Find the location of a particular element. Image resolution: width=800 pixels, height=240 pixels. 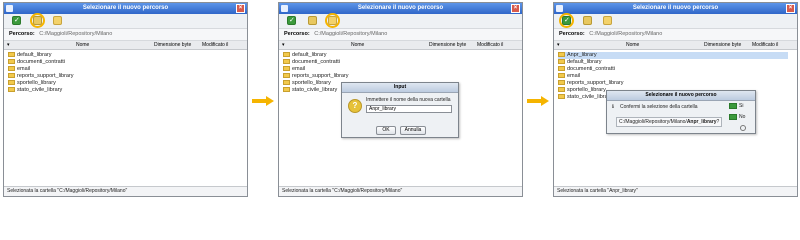

ok-button: OK is located at coordinates (386, 130).